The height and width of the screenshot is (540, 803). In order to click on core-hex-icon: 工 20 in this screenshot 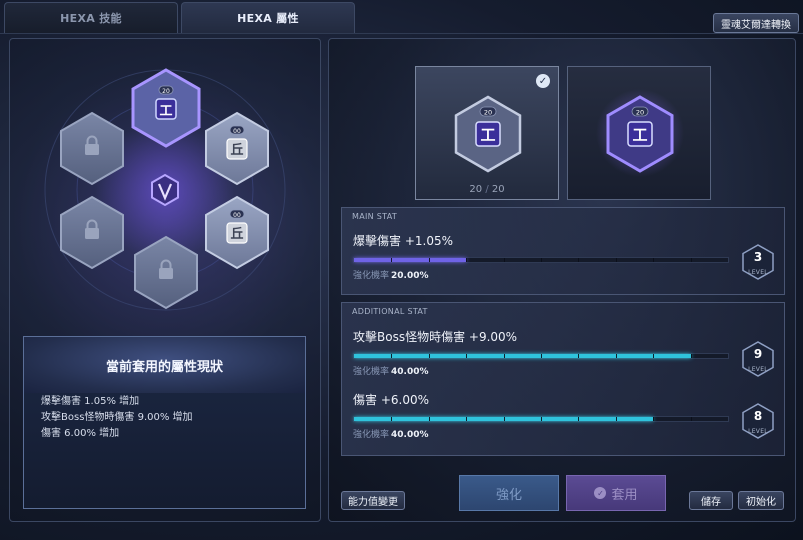, I will do `click(488, 134)`.